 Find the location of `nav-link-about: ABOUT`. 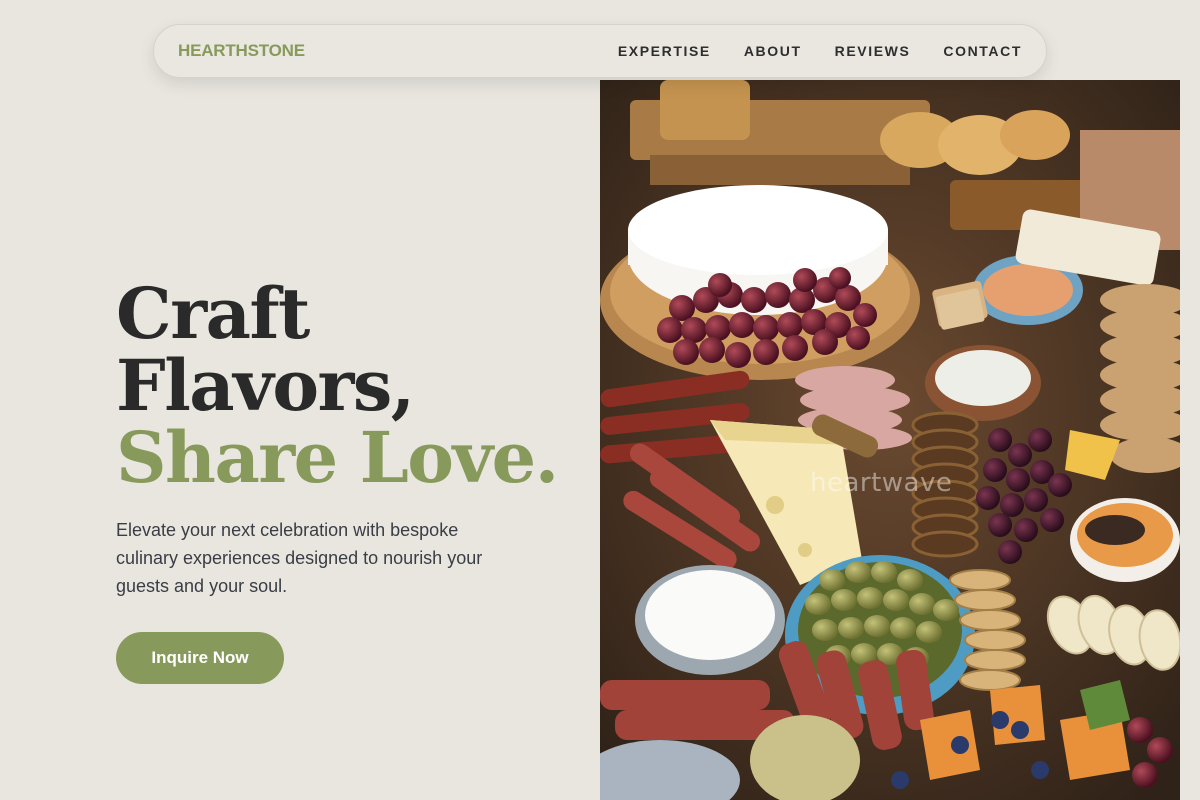

nav-link-about: ABOUT is located at coordinates (773, 51).